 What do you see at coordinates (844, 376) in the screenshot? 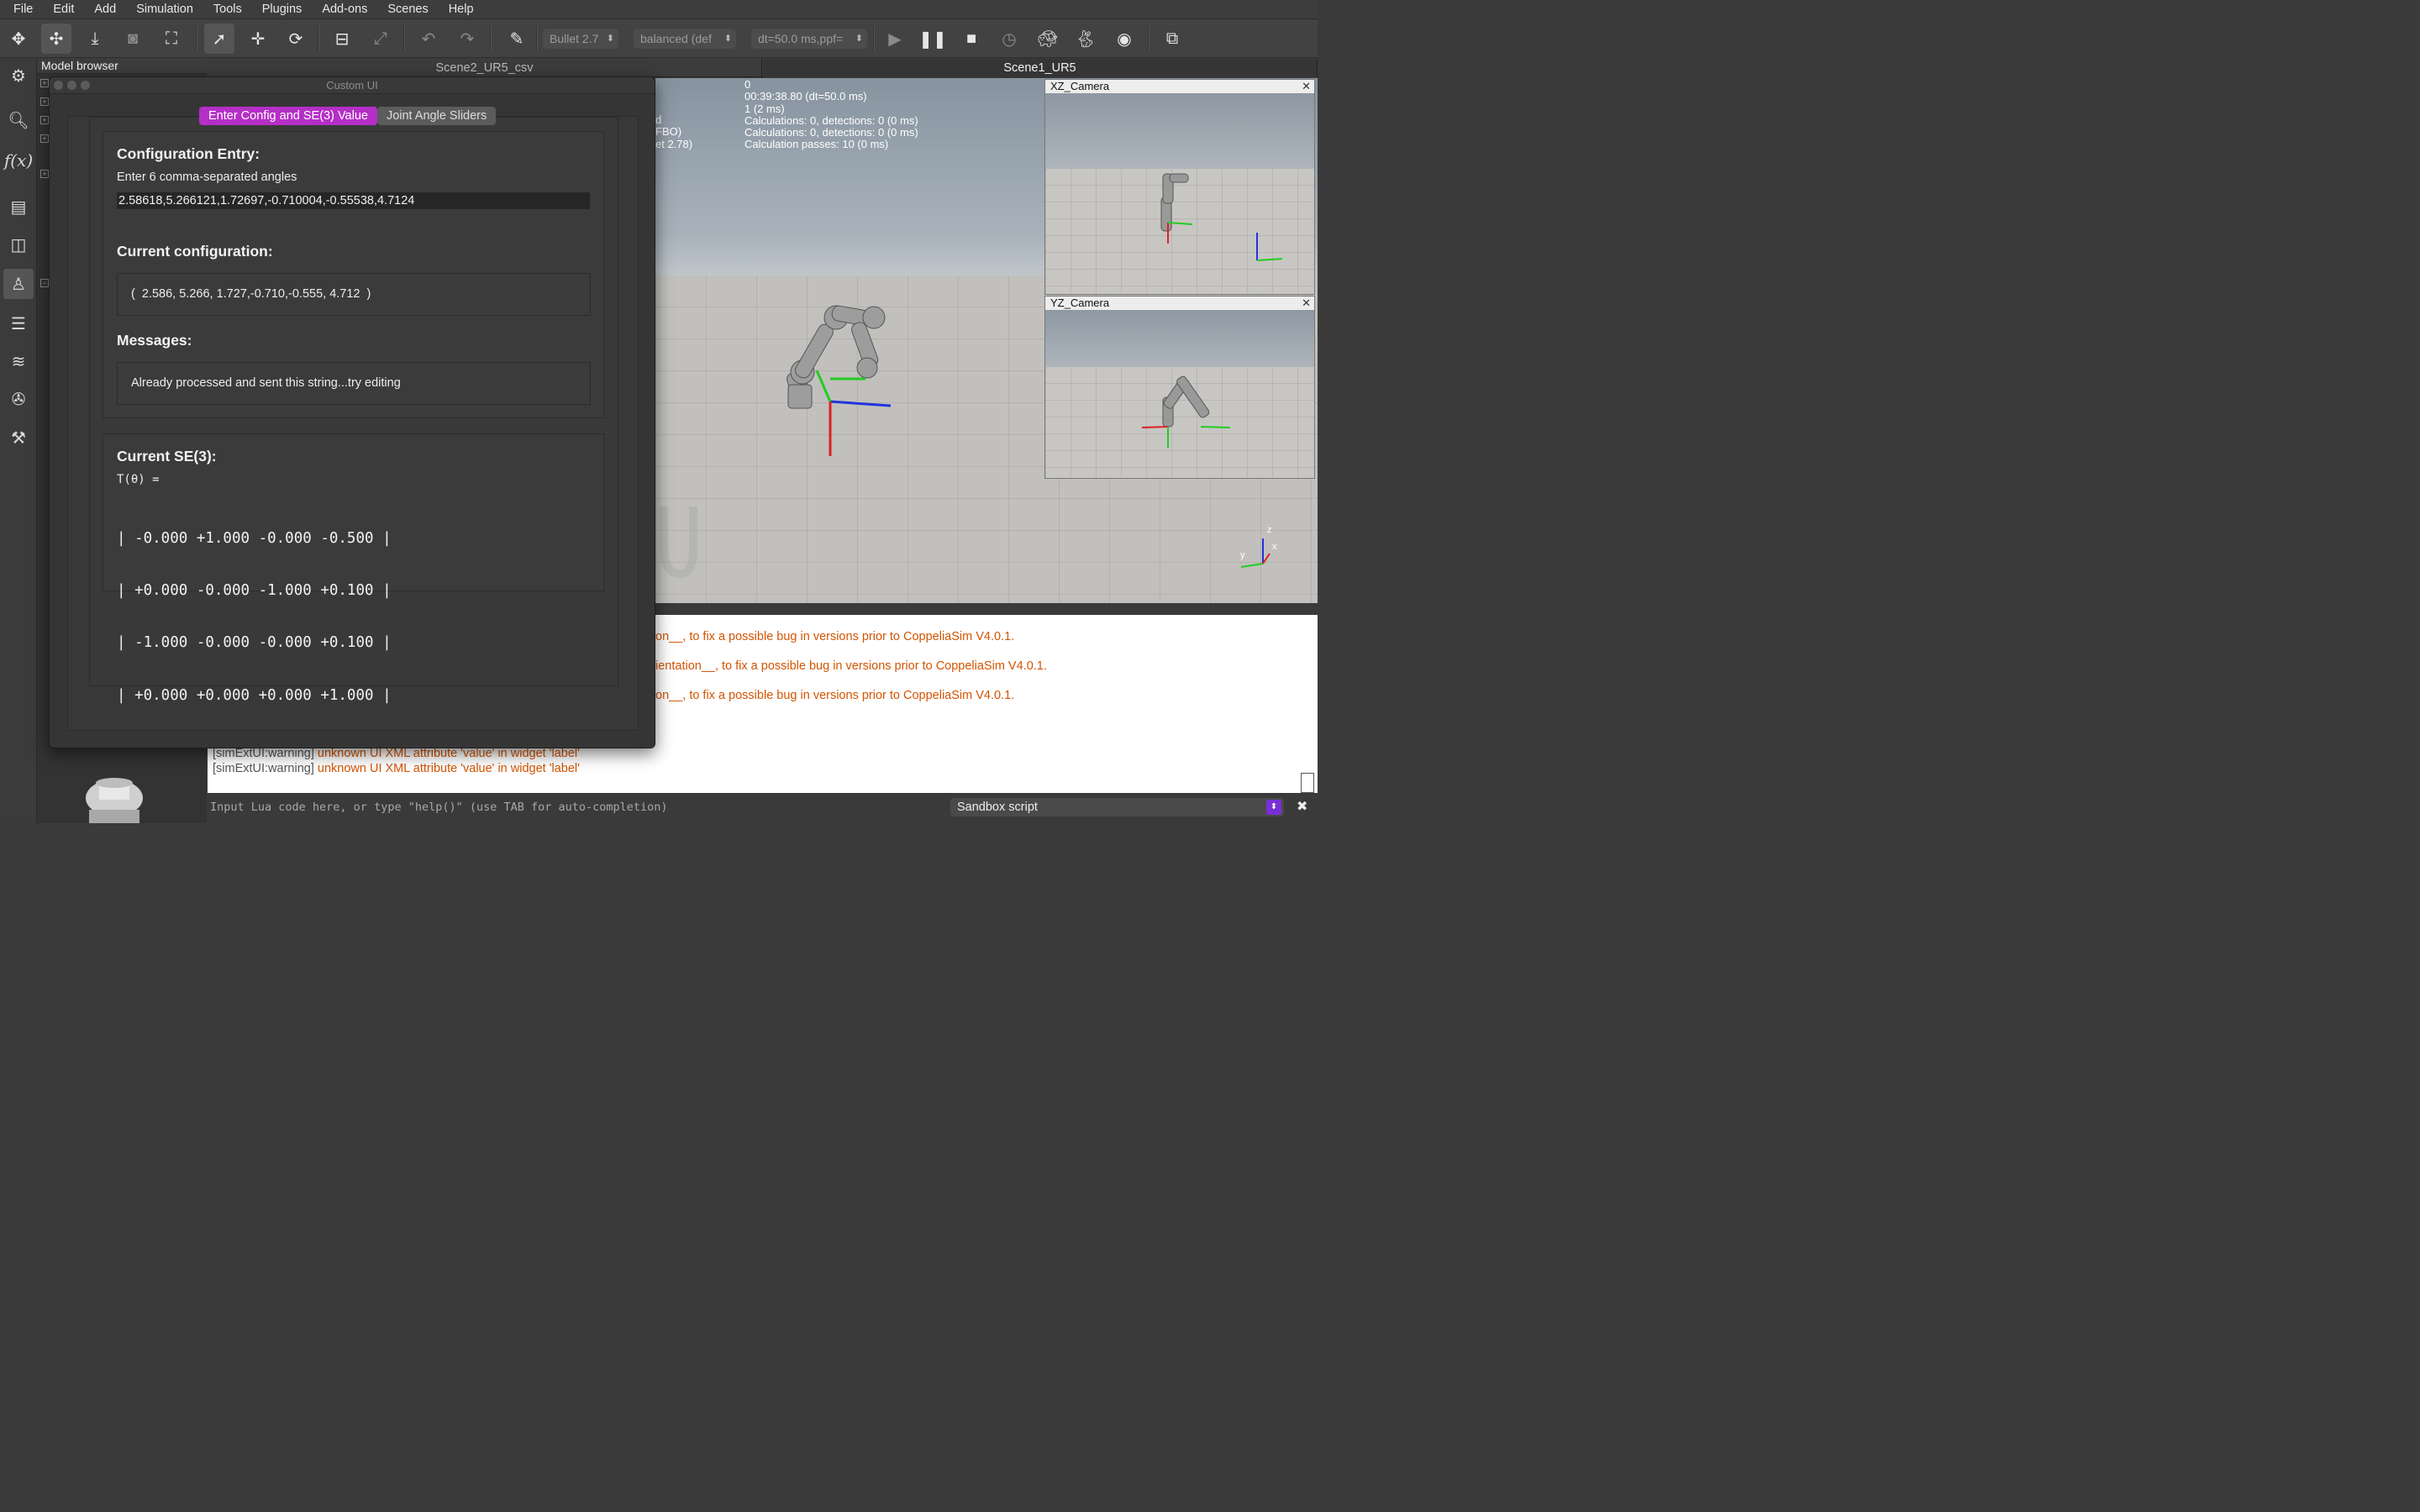
I see `ur5-robot` at bounding box center [844, 376].